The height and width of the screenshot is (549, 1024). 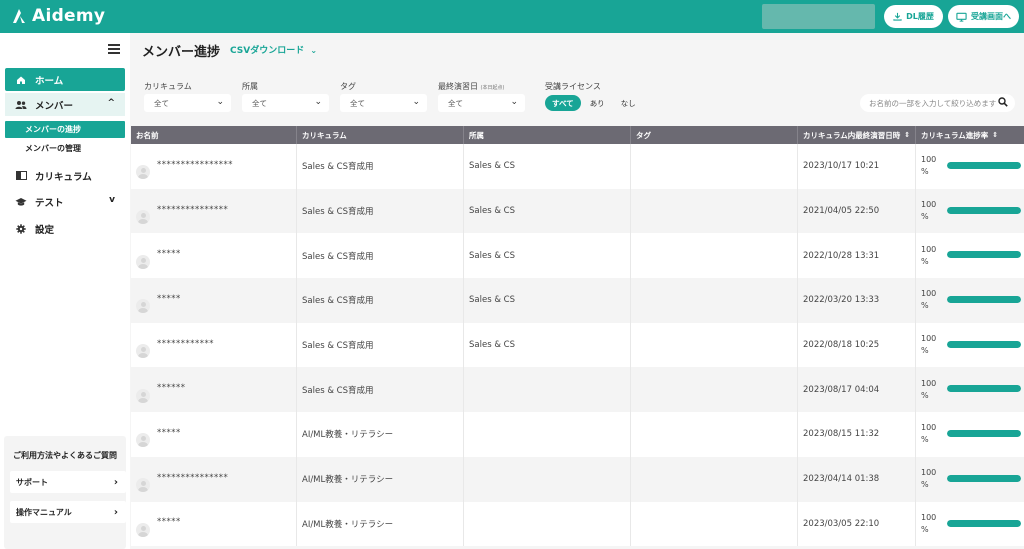 What do you see at coordinates (161, 103) in the screenshot?
I see `curriculum-filter-value: 全て` at bounding box center [161, 103].